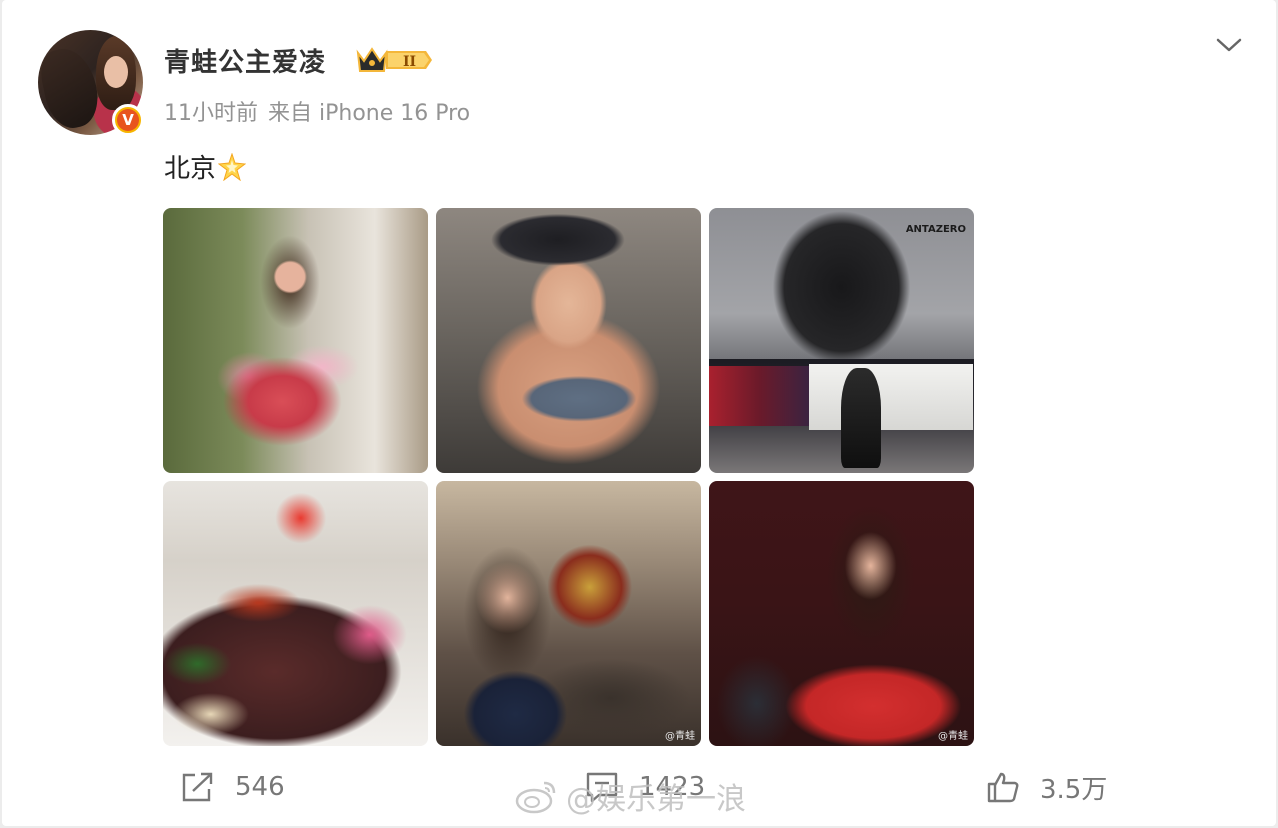  What do you see at coordinates (369, 113) in the screenshot?
I see `post-source: 来自 iPhone 16 Pro` at bounding box center [369, 113].